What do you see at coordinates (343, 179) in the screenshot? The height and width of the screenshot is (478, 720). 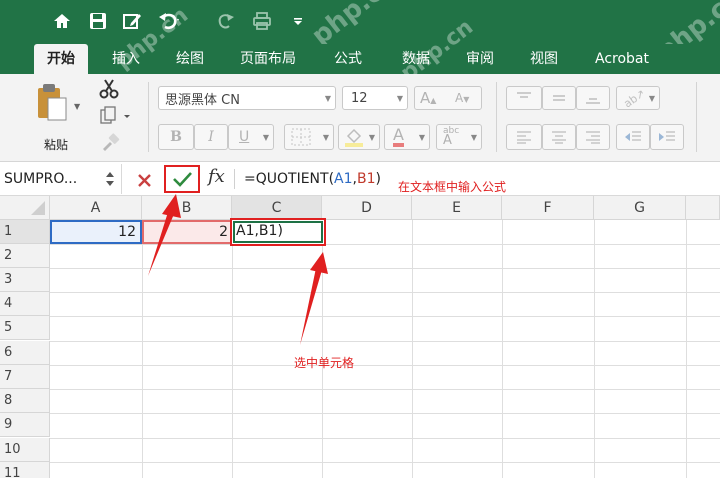 I see `formula-ref-a1: A1` at bounding box center [343, 179].